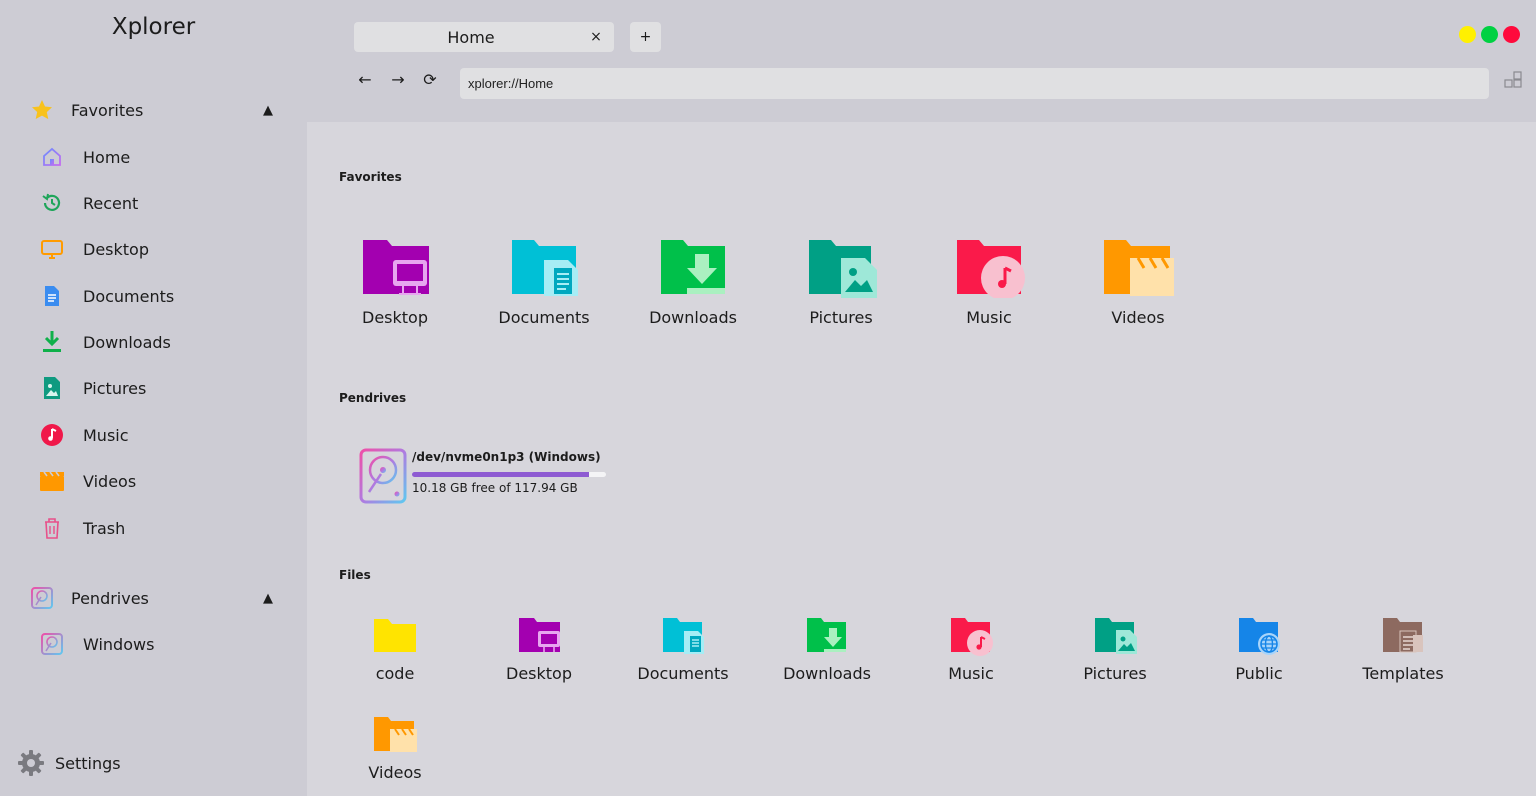 Image resolution: width=1536 pixels, height=796 pixels. I want to click on file-item-documents: Documents, so click(683, 649).